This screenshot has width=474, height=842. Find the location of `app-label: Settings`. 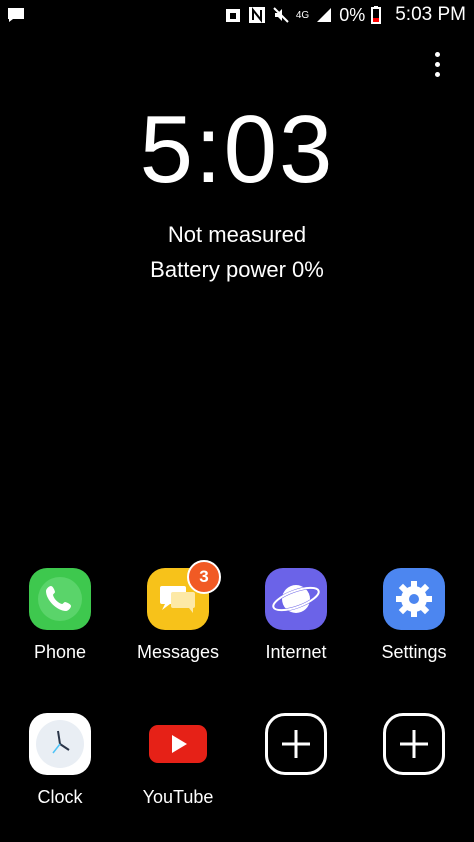

app-label: Settings is located at coordinates (414, 652).